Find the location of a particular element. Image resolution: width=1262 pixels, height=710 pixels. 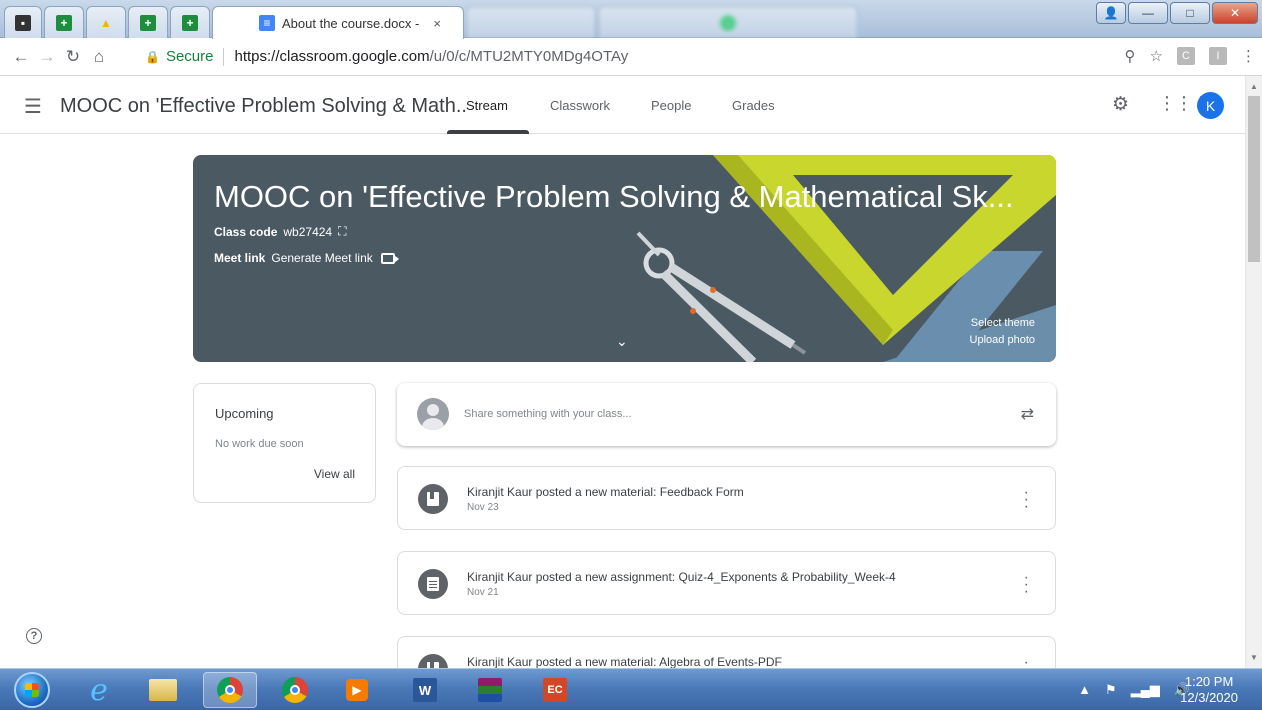

show-hidden-icons-icon: ▲ is located at coordinates (1084, 690).